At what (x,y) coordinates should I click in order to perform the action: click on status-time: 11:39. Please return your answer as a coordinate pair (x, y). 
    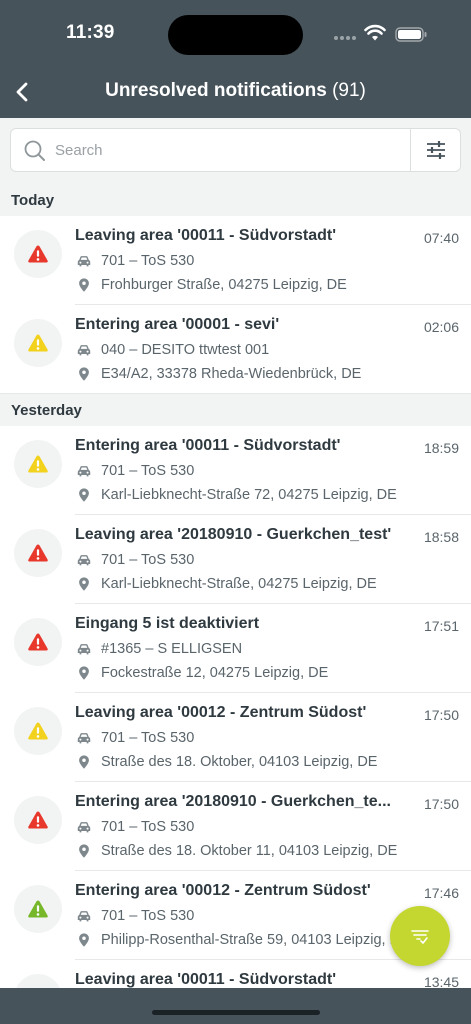
    Looking at the image, I should click on (90, 32).